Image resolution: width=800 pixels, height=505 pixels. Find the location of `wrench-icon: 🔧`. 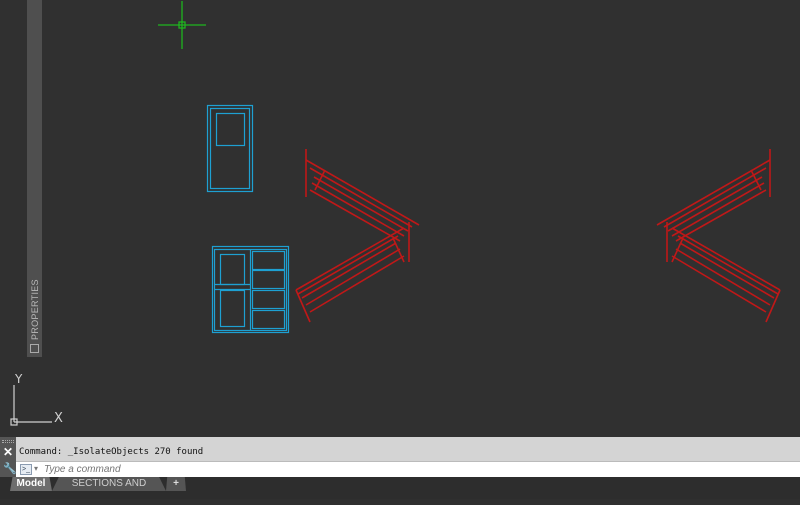

wrench-icon: 🔧 is located at coordinates (10, 468).